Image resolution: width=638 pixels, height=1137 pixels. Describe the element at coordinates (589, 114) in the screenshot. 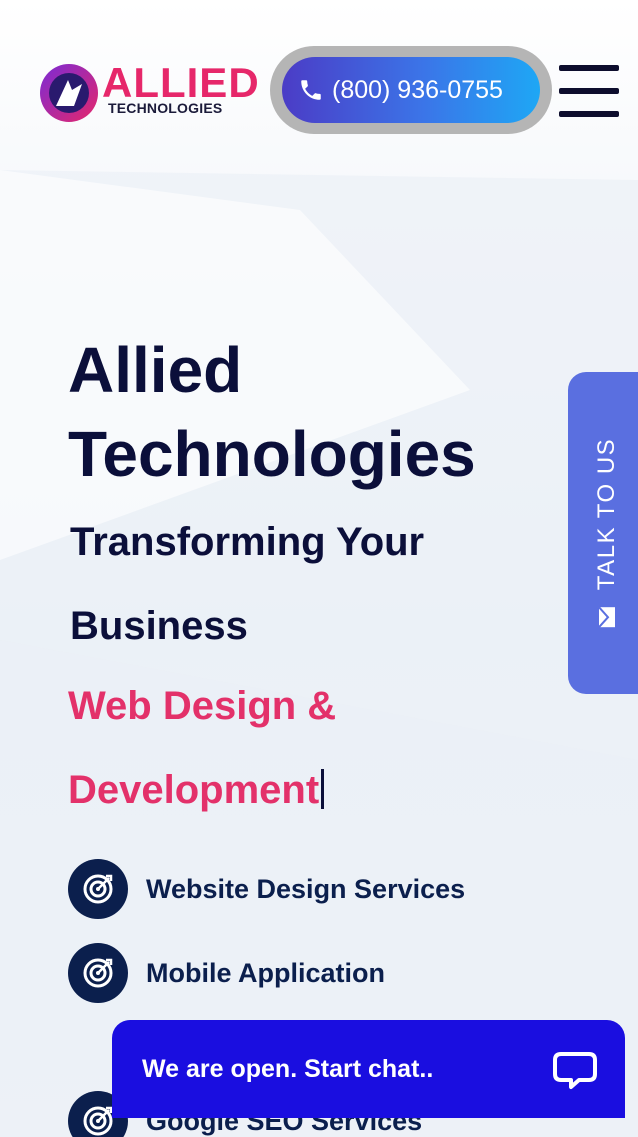

I see `menu-bar-bottom` at that location.